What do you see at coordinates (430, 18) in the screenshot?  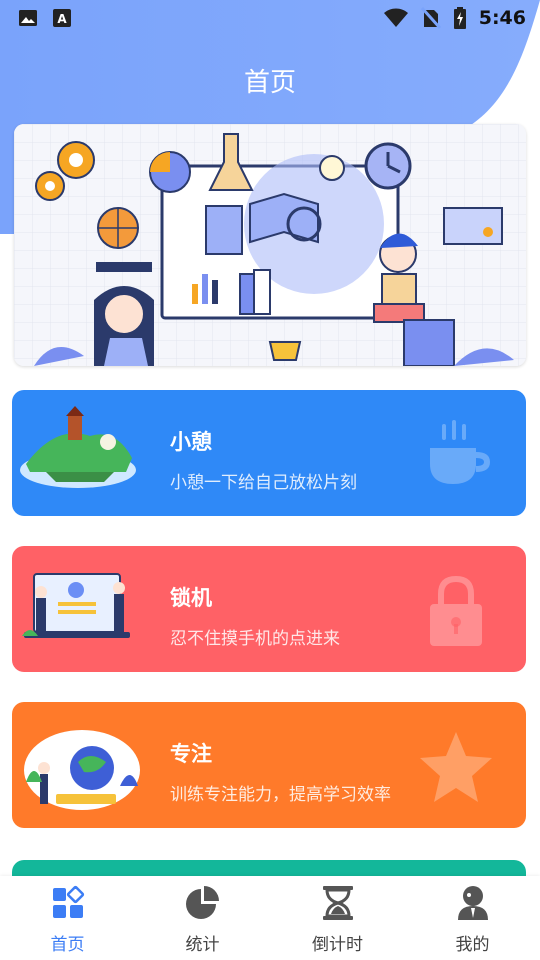 I see `no-sim-icon` at bounding box center [430, 18].